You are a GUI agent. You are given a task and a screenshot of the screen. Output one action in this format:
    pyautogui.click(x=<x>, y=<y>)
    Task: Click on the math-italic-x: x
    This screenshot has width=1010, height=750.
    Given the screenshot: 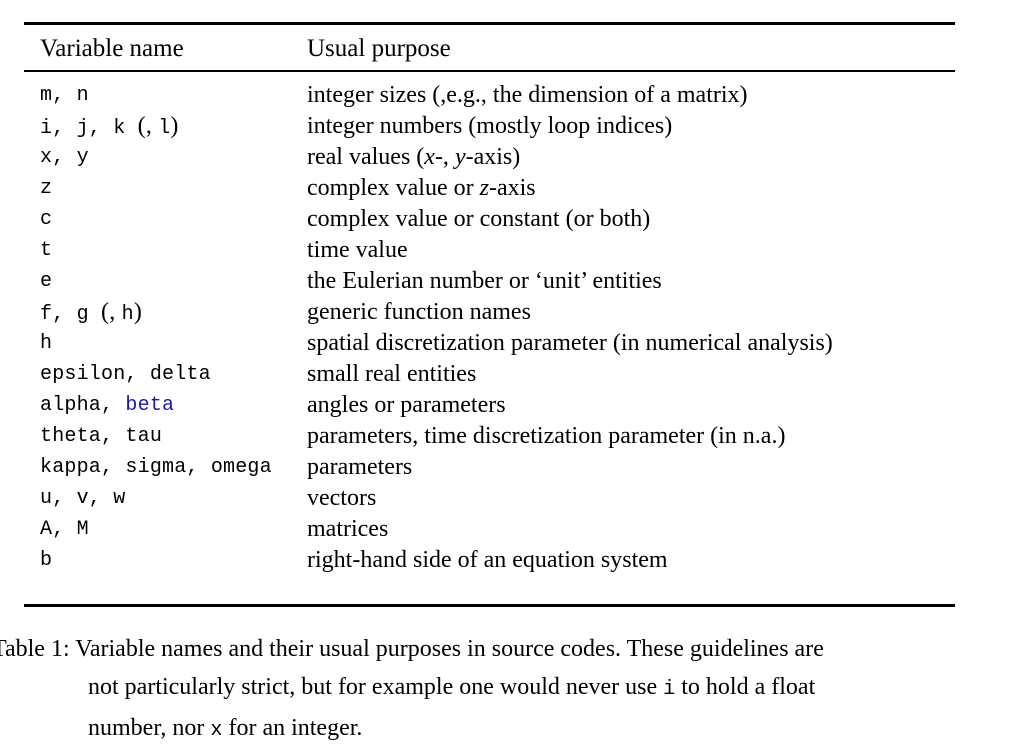 What is the action you would take?
    pyautogui.click(x=429, y=157)
    